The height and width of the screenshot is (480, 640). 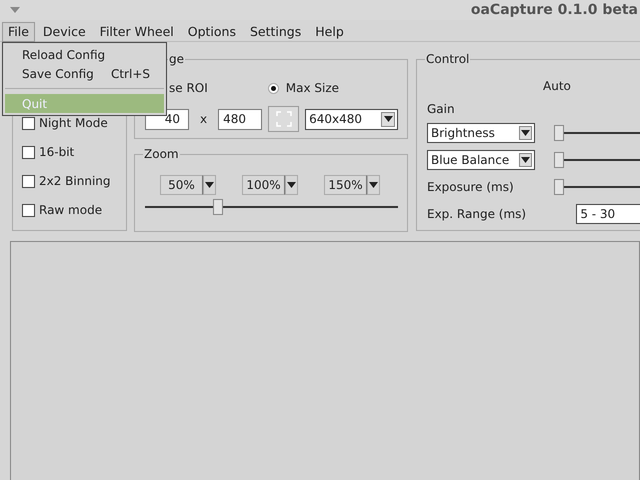 I want to click on auto-header: Auto, so click(x=557, y=86).